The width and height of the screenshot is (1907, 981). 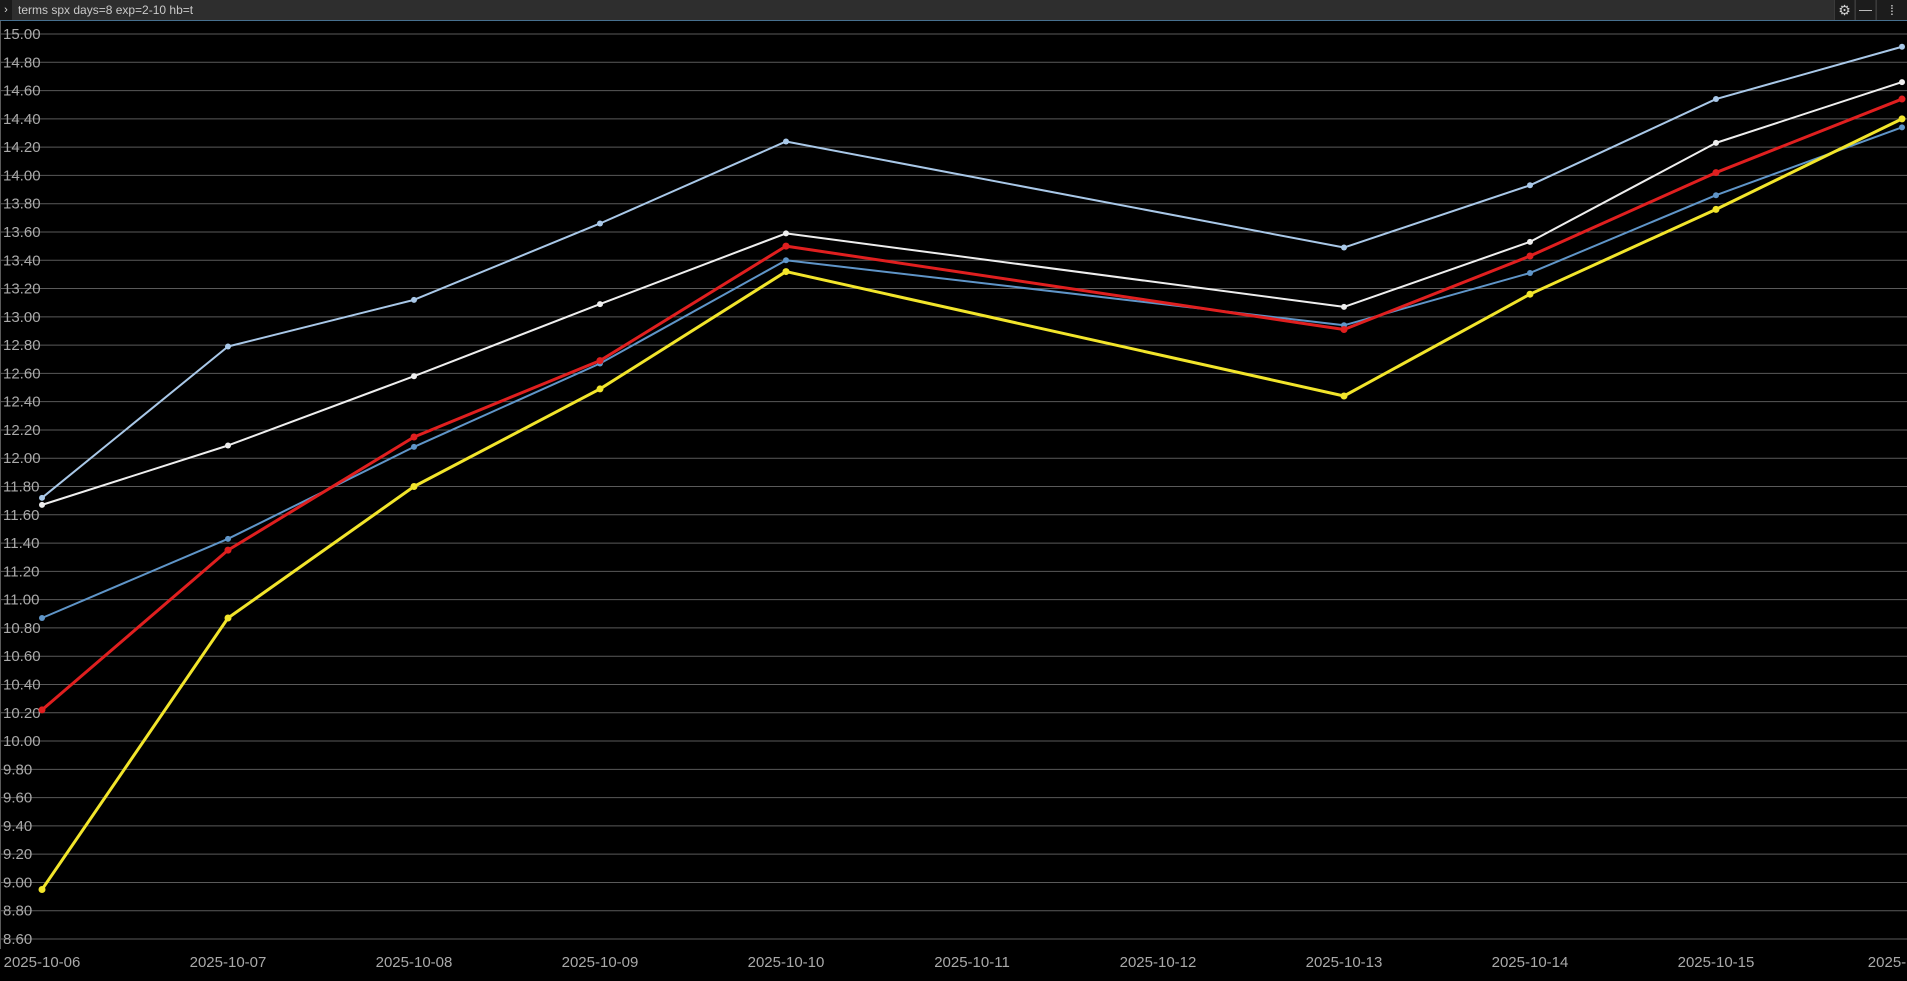 I want to click on more-button: ⁞, so click(x=1891, y=10).